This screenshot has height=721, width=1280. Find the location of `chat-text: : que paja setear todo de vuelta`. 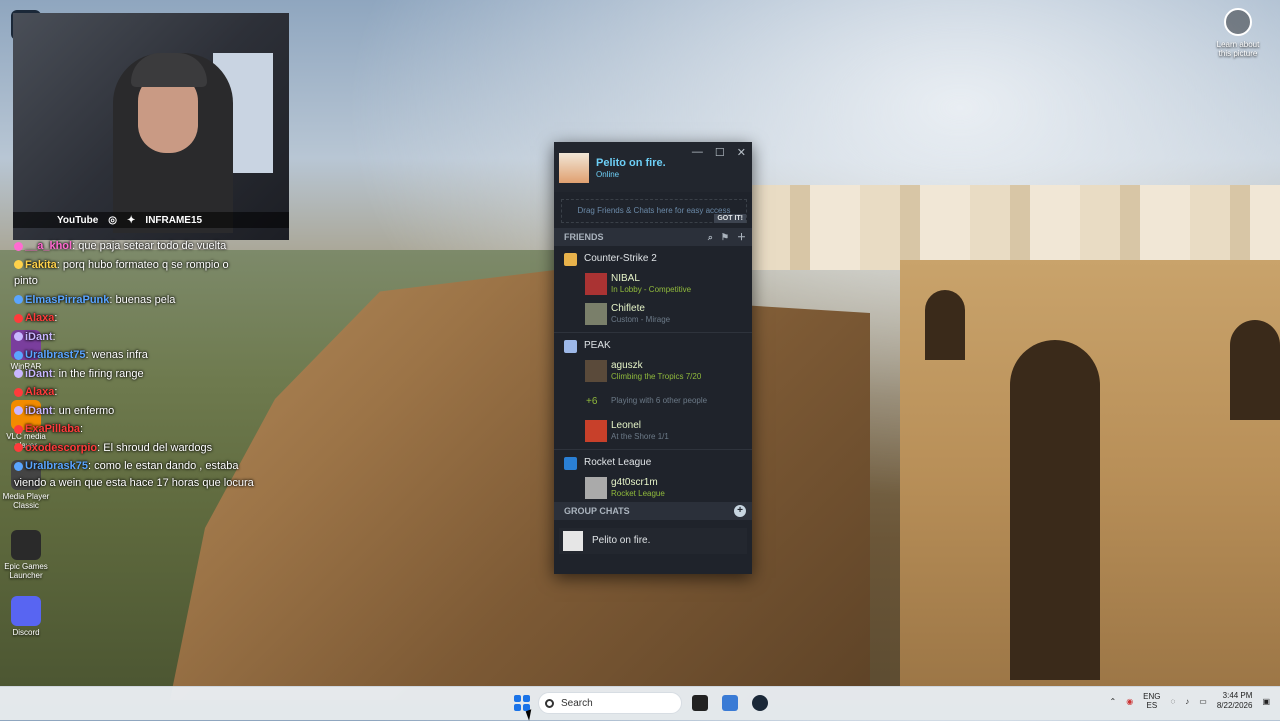

chat-text: : que paja setear todo de vuelta is located at coordinates (149, 246).